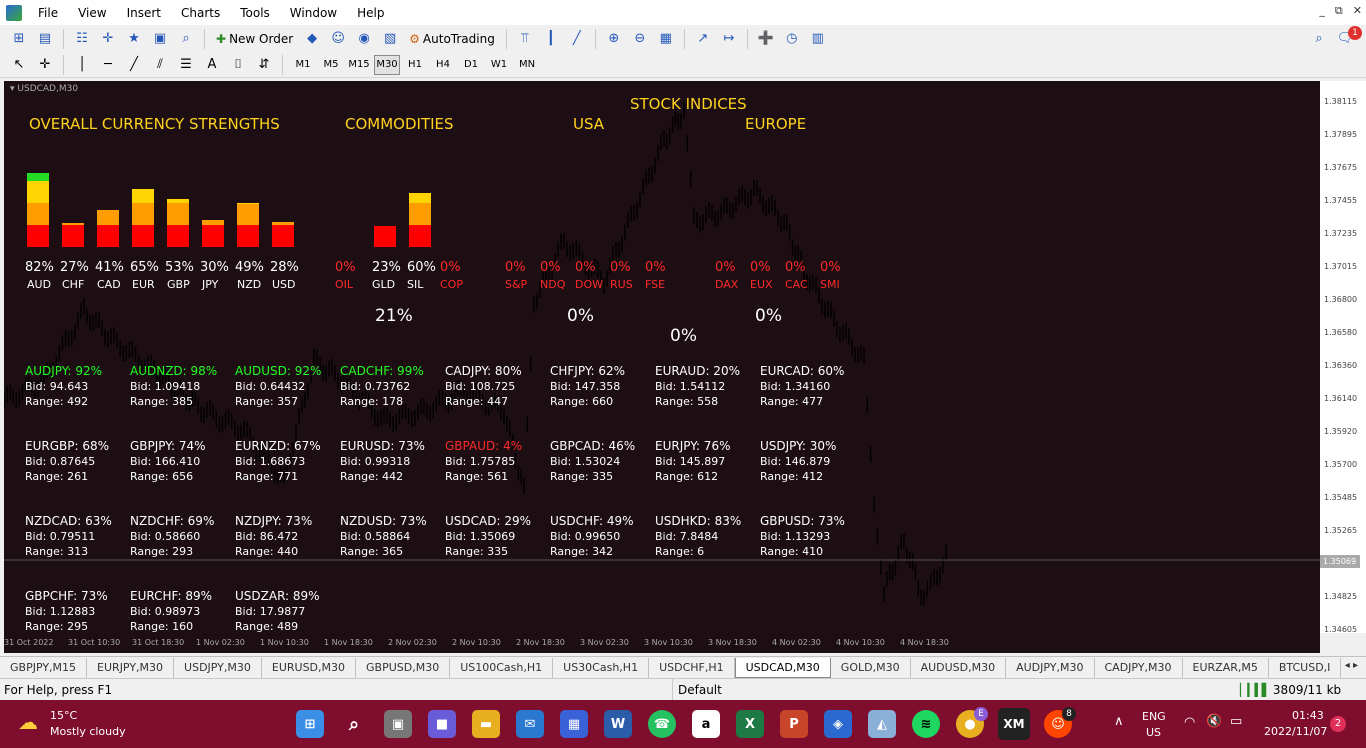  What do you see at coordinates (1319, 39) in the screenshot?
I see `search-icon: ⌕` at bounding box center [1319, 39].